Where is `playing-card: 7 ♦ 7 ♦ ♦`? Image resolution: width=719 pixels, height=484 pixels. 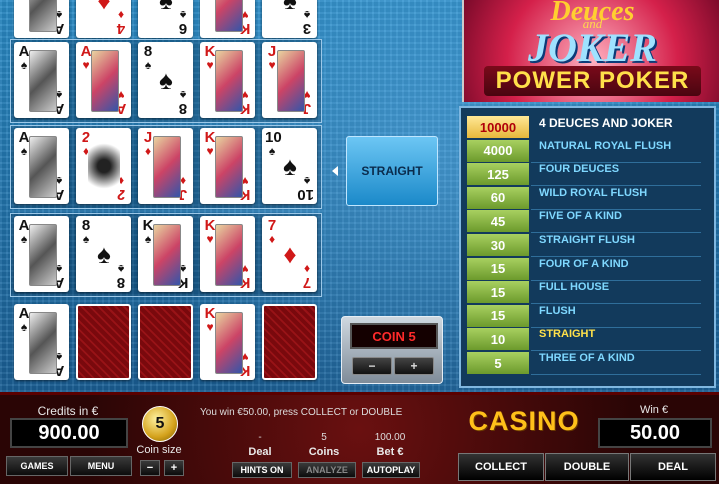 playing-card: 7 ♦ 7 ♦ ♦ is located at coordinates (289, 254).